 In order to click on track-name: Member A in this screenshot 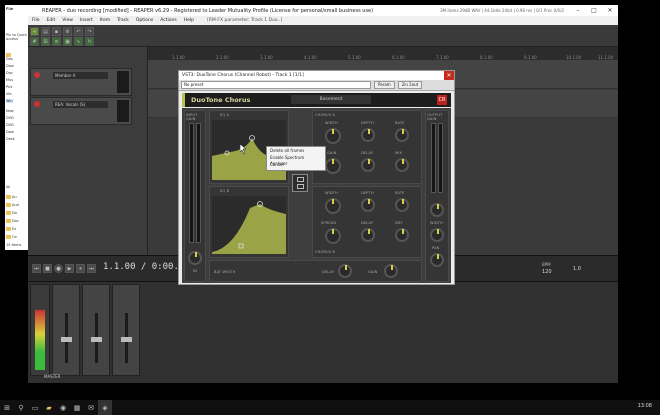, I will do `click(80, 75)`.